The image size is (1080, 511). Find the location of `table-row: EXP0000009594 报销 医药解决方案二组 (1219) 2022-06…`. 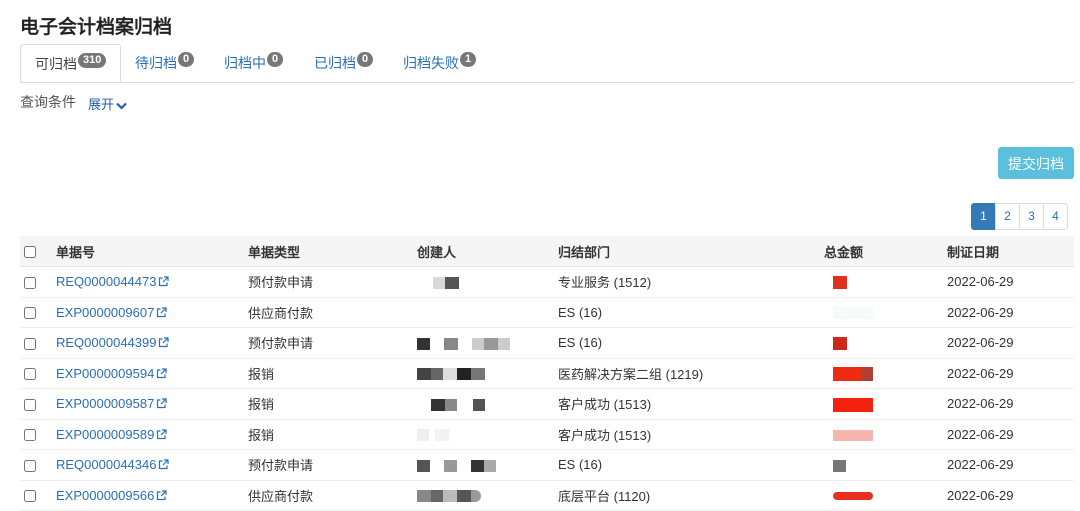

table-row: EXP0000009594 报销 医药解决方案二组 (1219) 2022-06… is located at coordinates (547, 373).